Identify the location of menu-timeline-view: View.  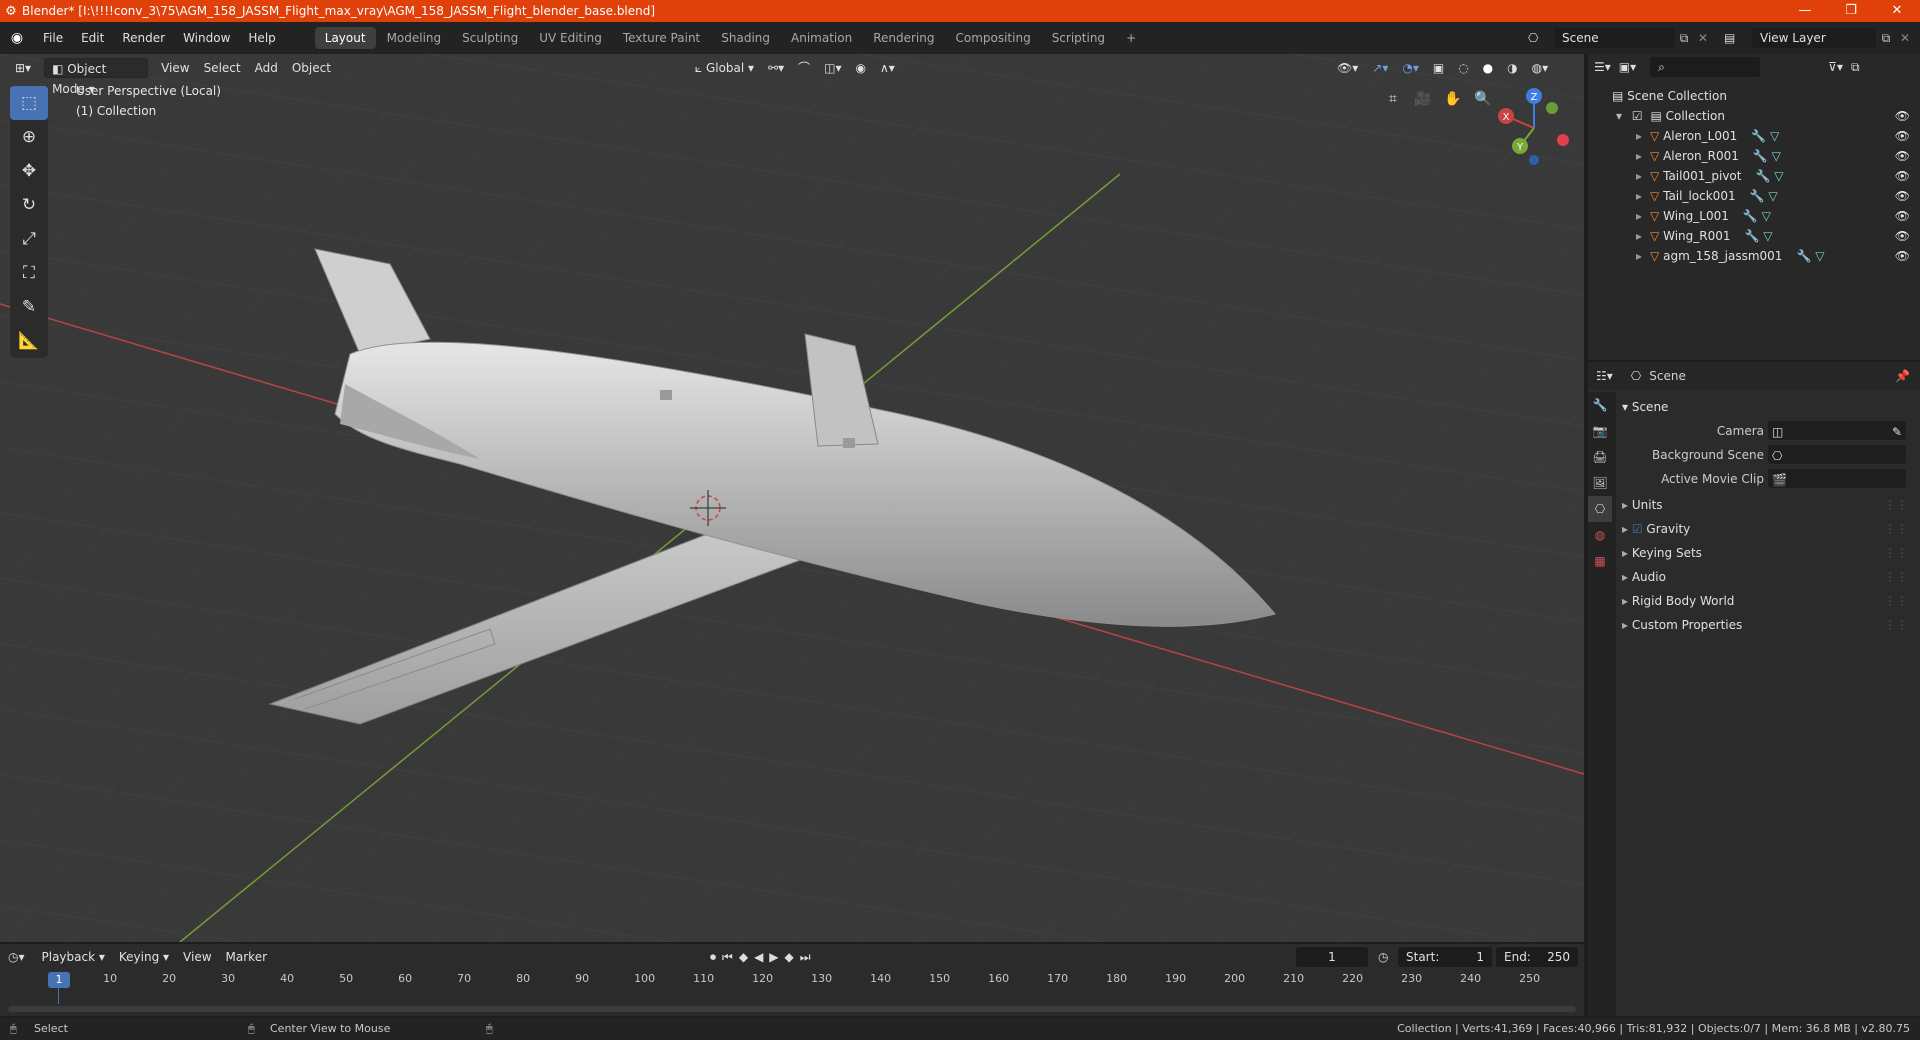
(197, 957).